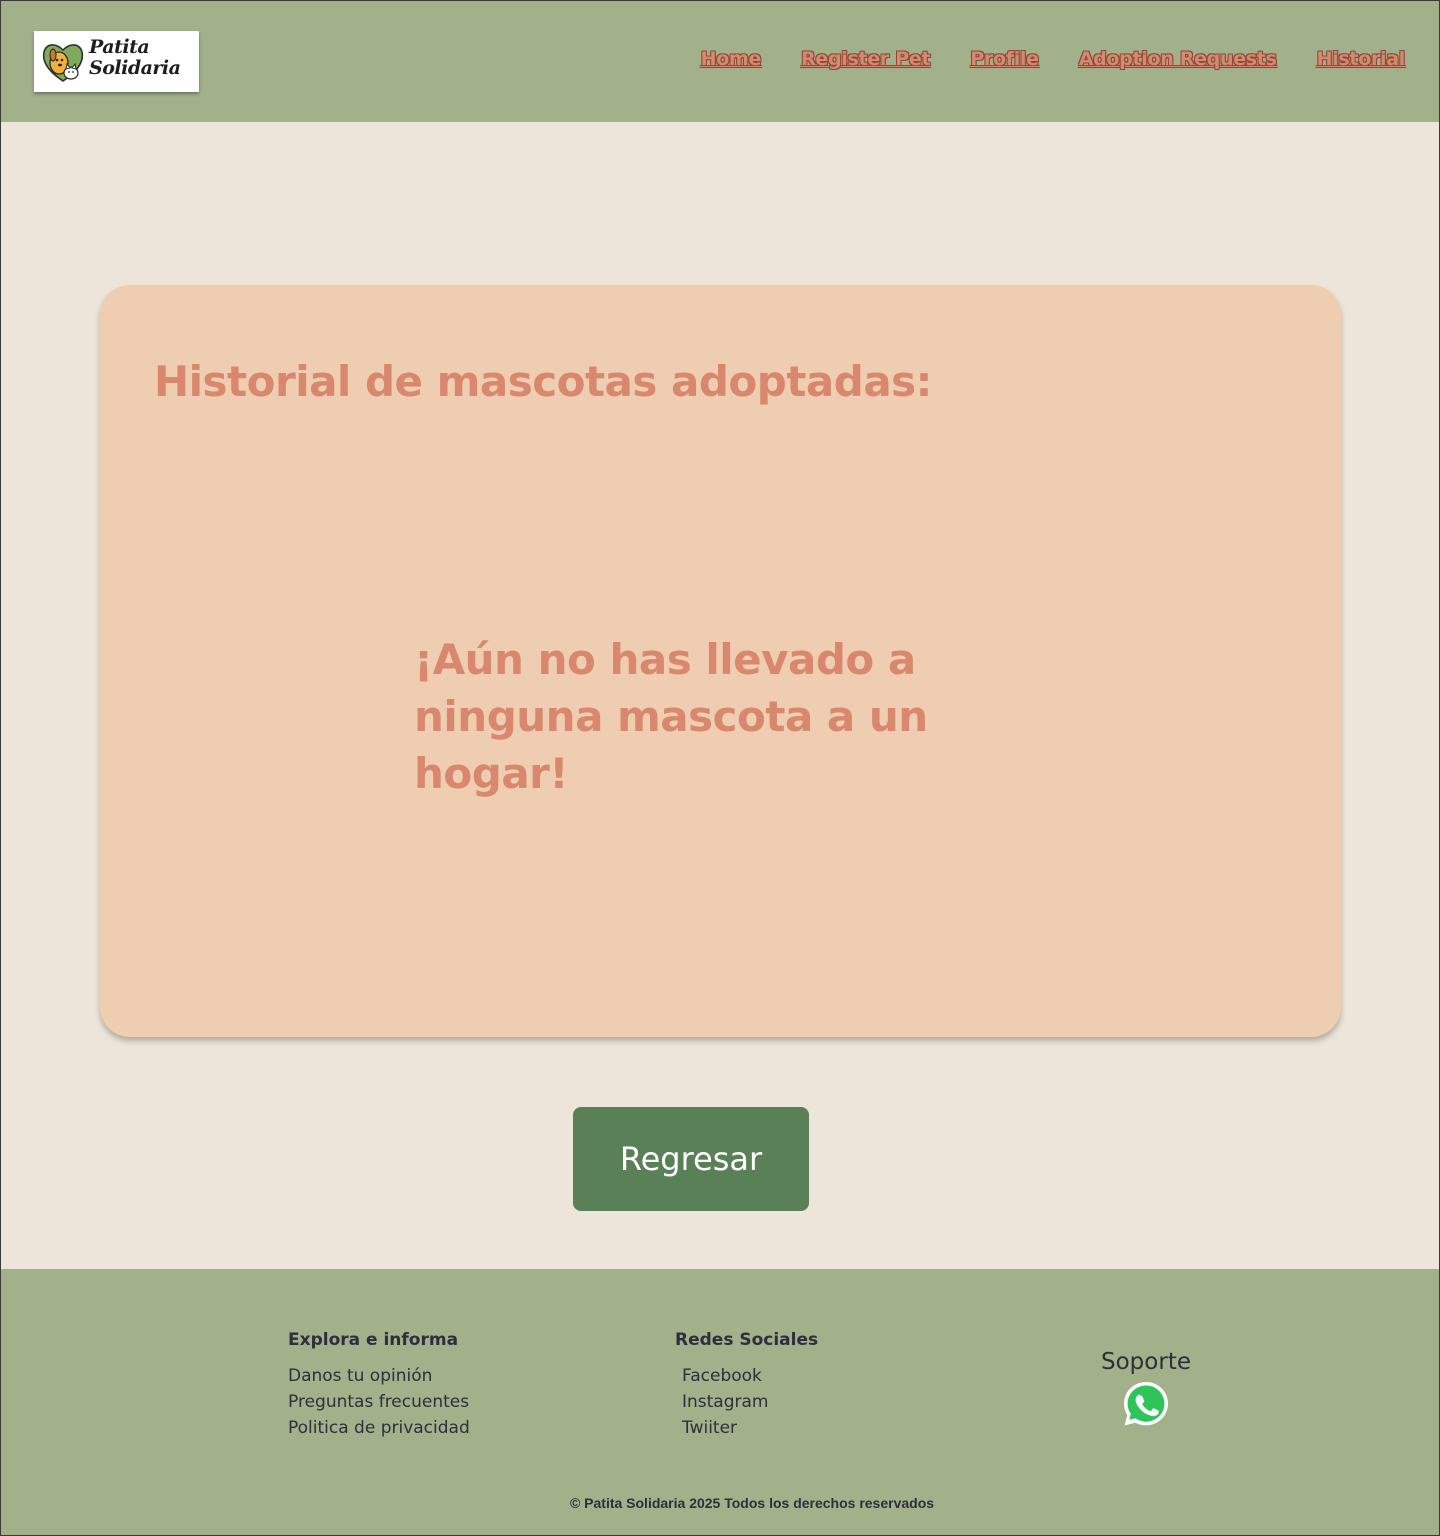  Describe the element at coordinates (1004, 59) in the screenshot. I see `nav-profile: Profile` at that location.